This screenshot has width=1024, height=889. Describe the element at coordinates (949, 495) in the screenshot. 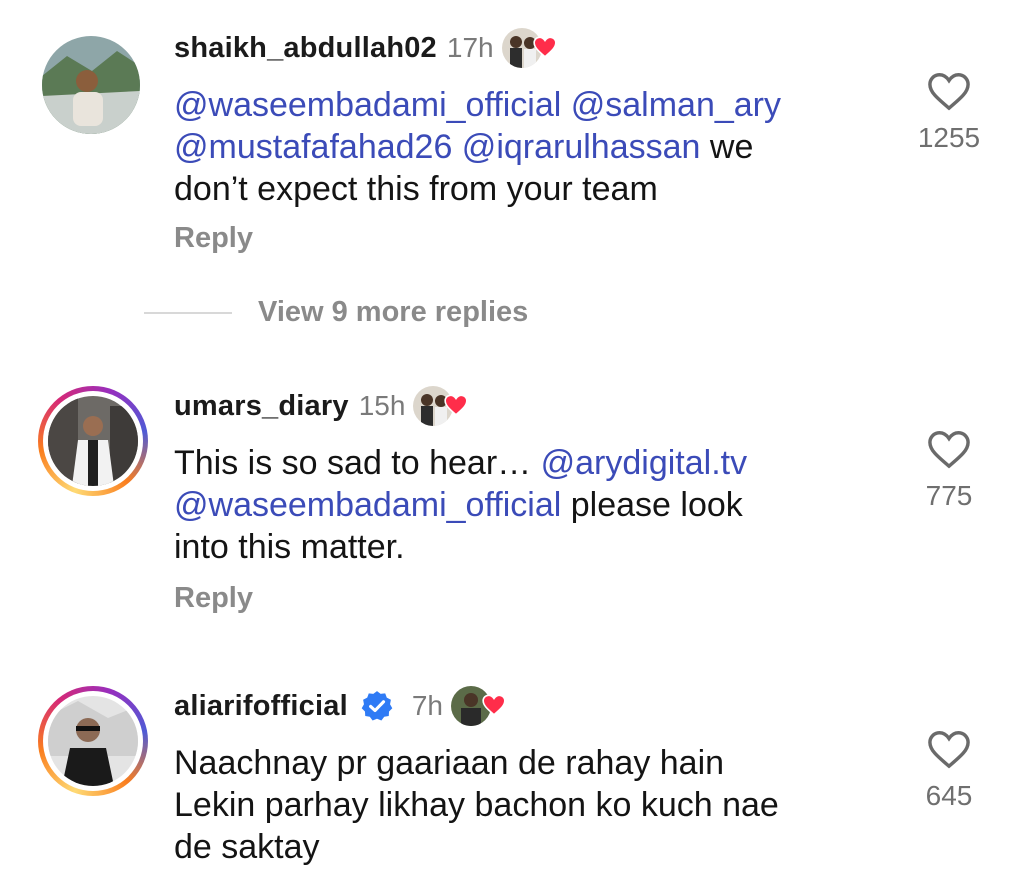

I see `like-count: 775` at that location.